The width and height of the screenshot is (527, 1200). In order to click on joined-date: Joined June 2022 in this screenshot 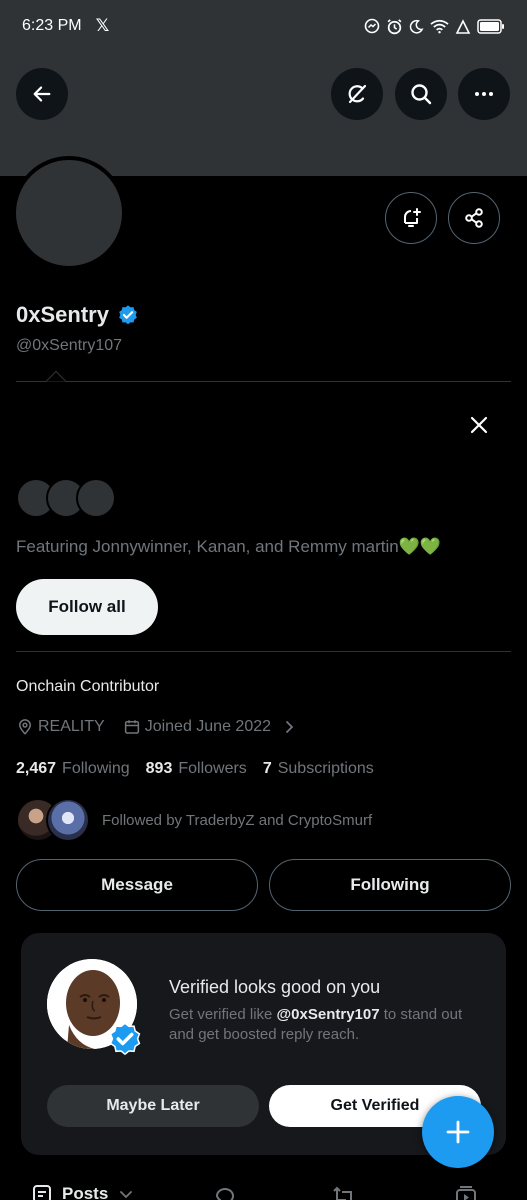, I will do `click(210, 727)`.